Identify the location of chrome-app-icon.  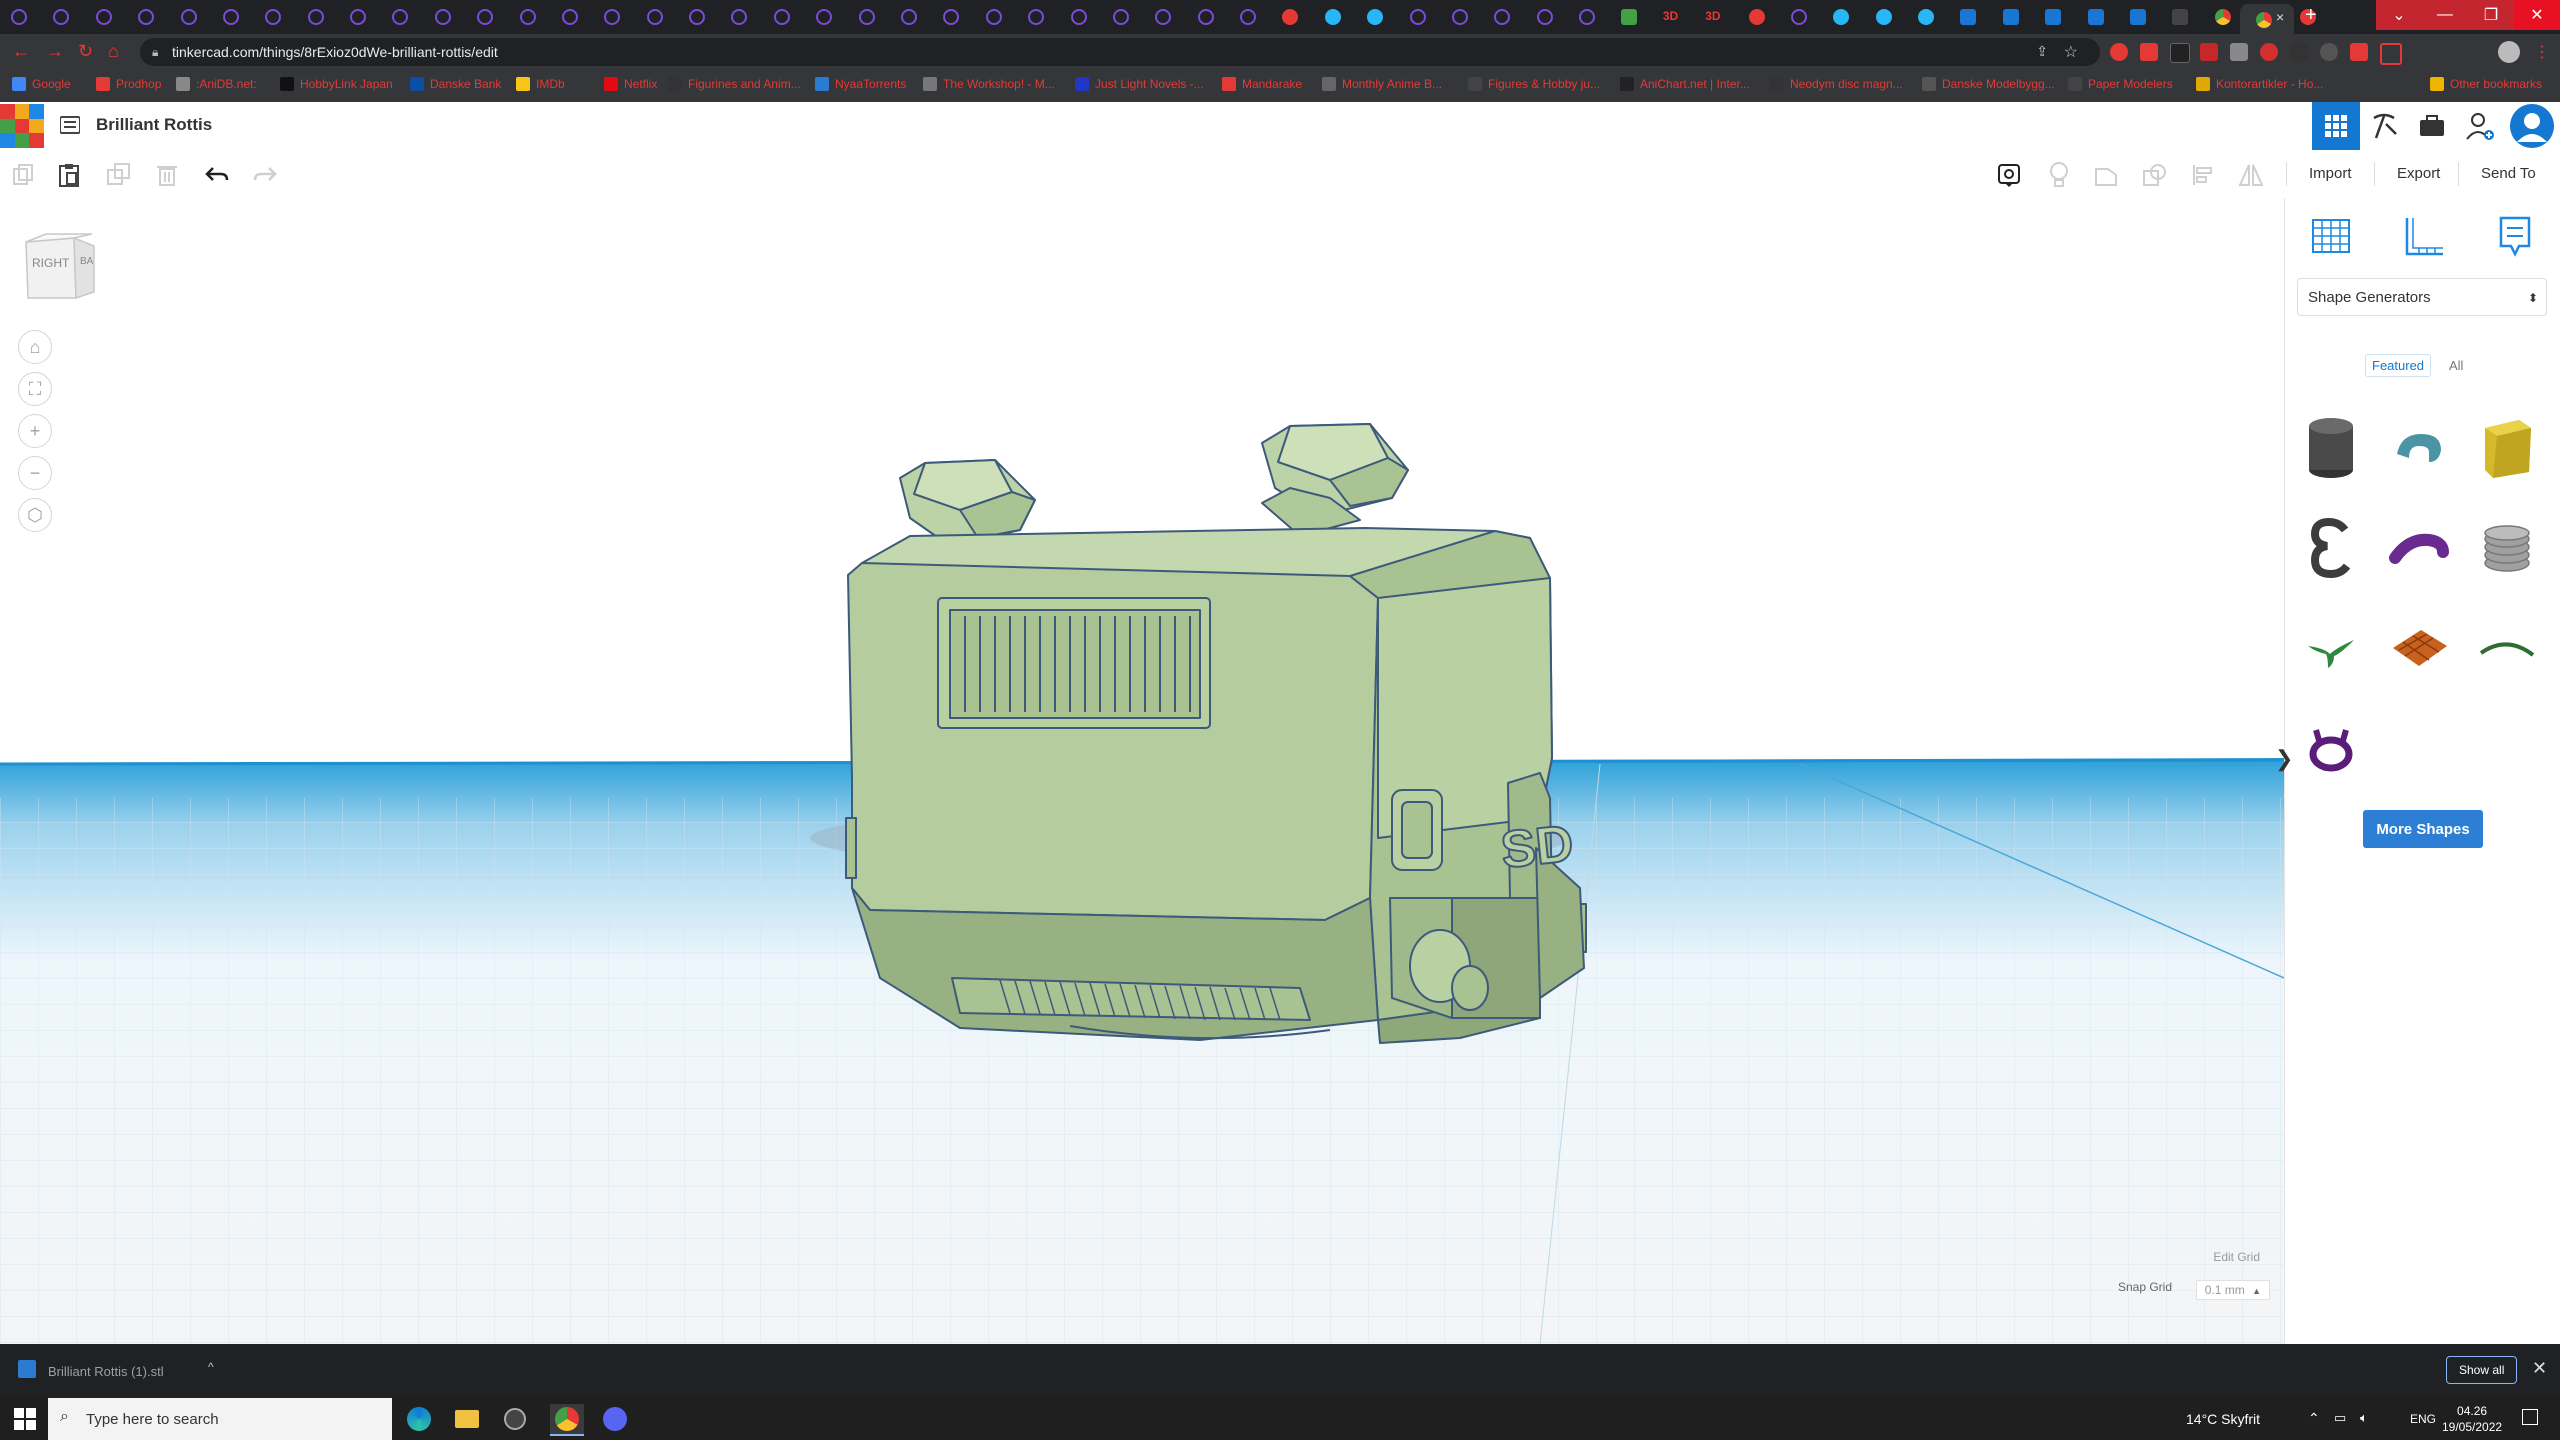
(567, 1420).